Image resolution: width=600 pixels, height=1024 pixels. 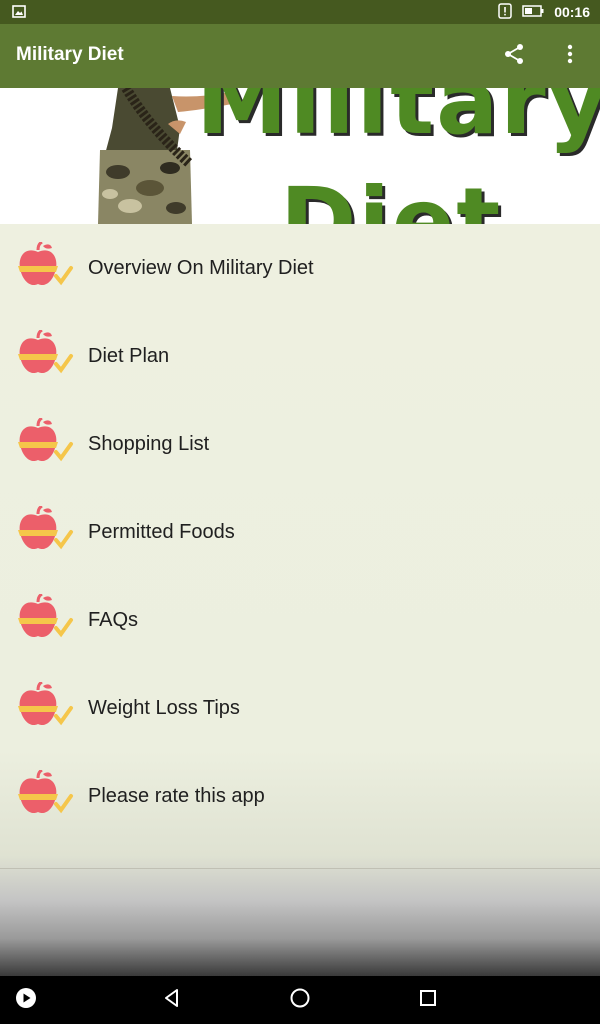 I want to click on app-title: Military Diet, so click(x=70, y=54).